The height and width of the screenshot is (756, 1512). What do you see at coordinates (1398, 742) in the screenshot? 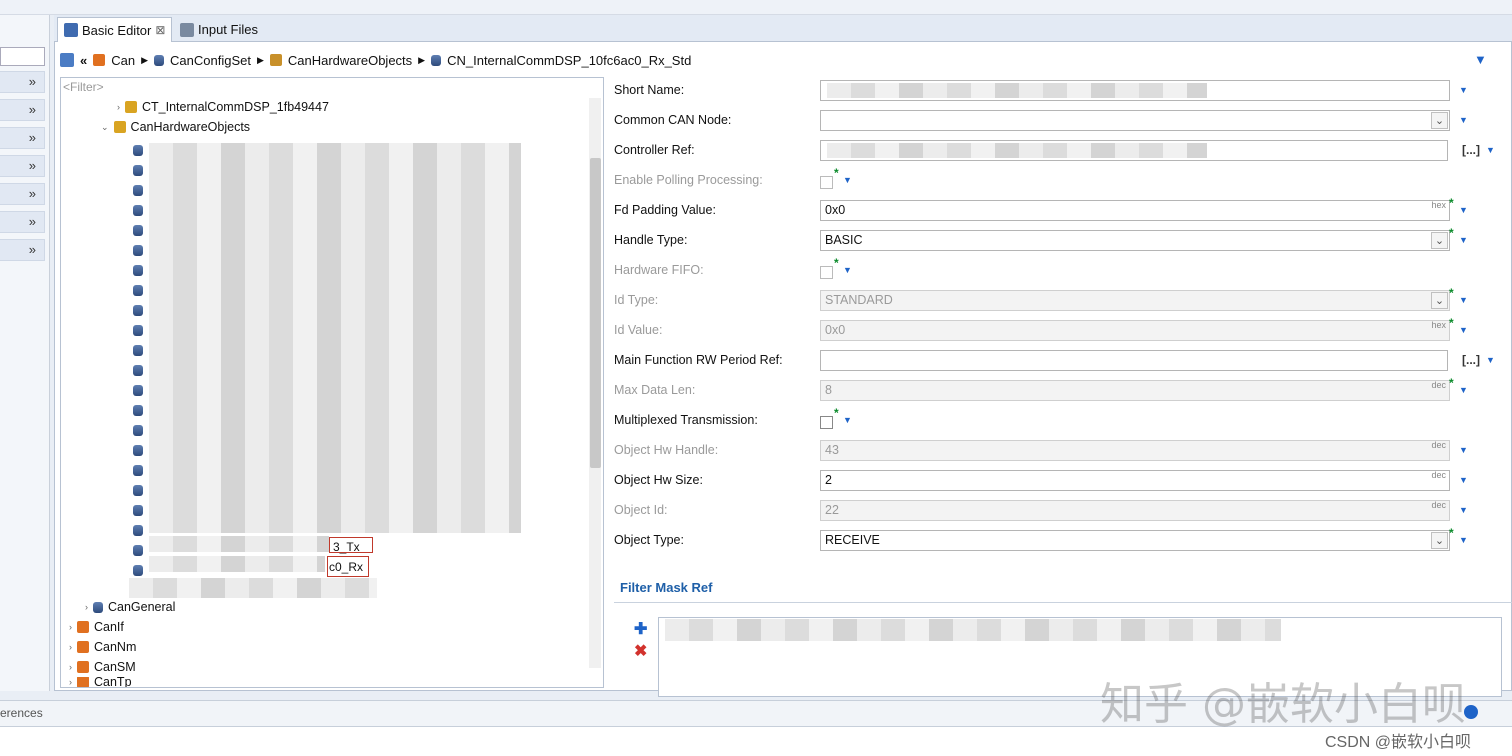
I see `csdn-watermark: CSDN @嵌软小白呗` at bounding box center [1398, 742].